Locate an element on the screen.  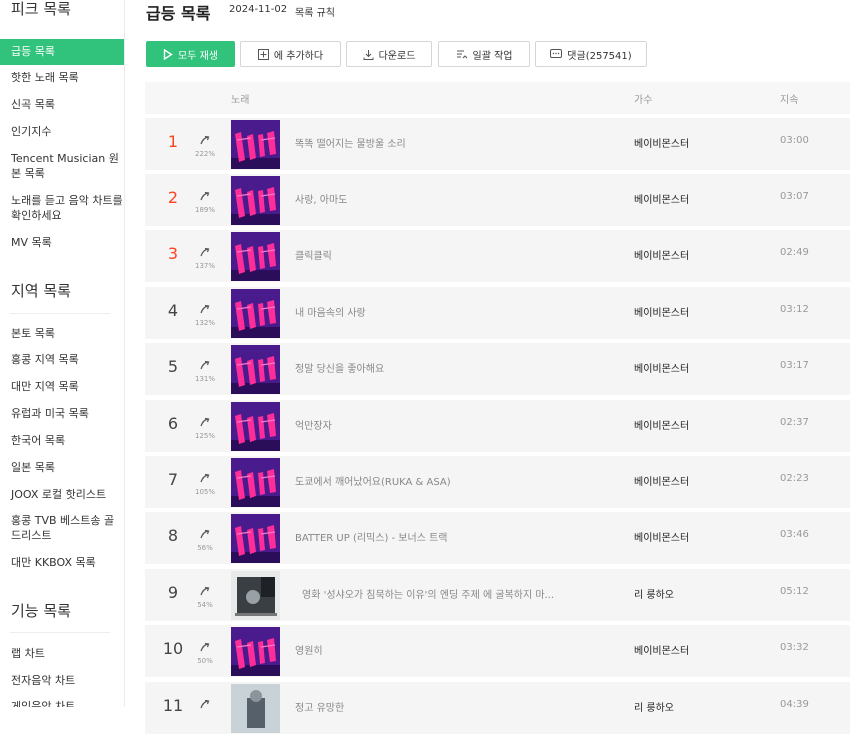
comments-label: 댓글(257541) is located at coordinates (599, 56).